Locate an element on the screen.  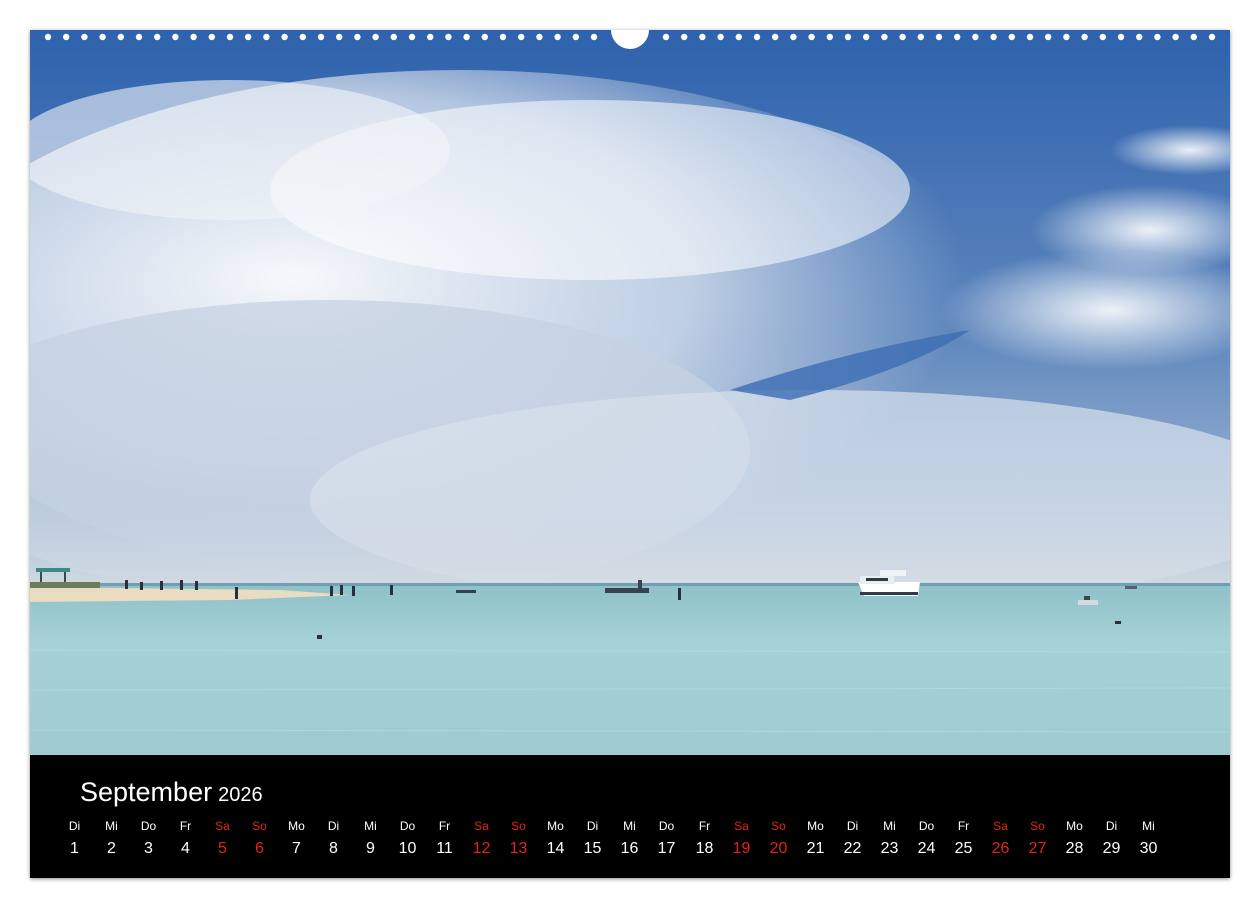
day-cell: Do 17 is located at coordinates (666, 838).